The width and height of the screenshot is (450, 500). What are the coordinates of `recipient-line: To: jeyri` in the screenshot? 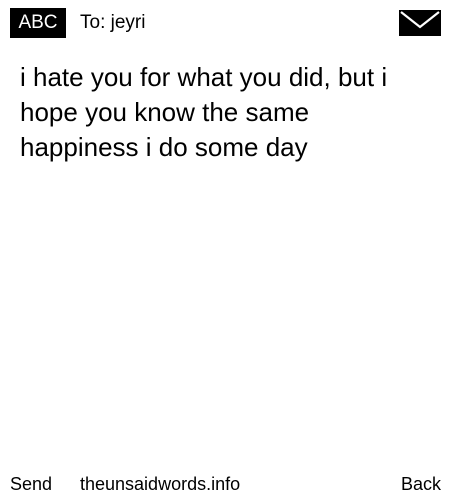 It's located at (112, 23).